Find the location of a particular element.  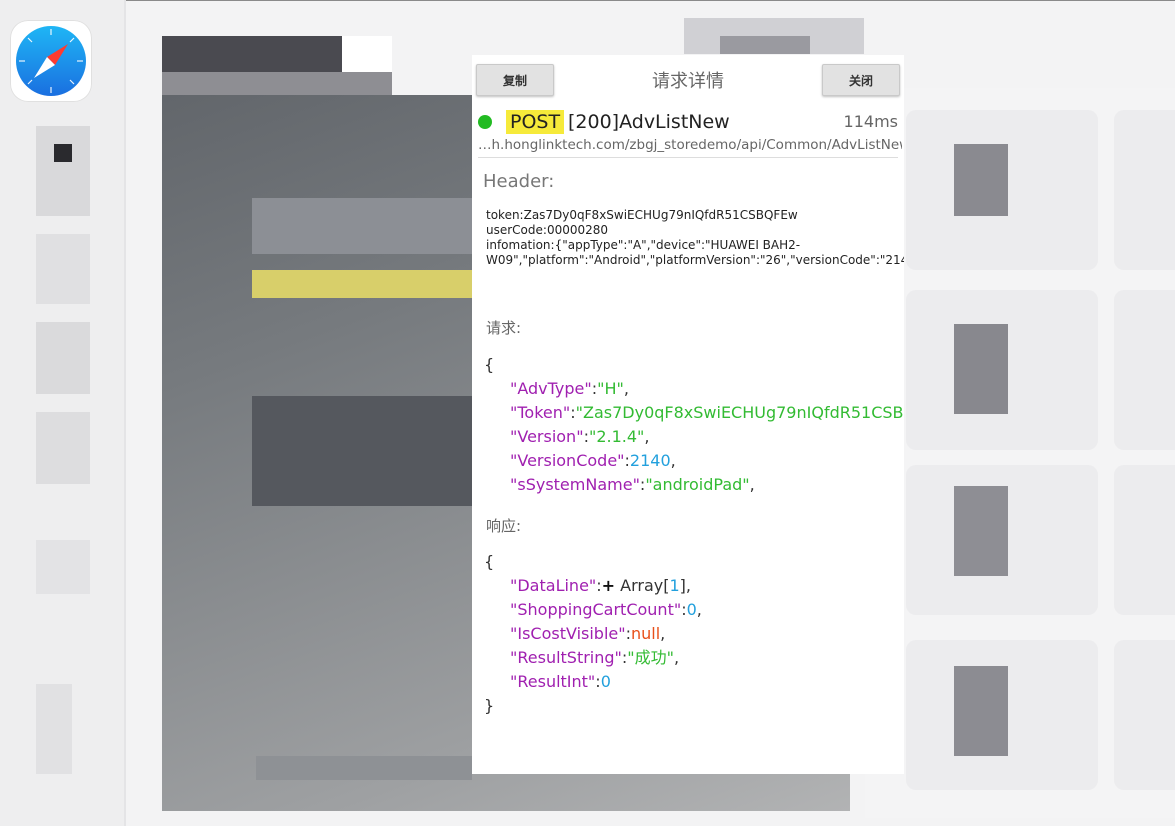

expand-toggle-icon: + is located at coordinates (608, 585).